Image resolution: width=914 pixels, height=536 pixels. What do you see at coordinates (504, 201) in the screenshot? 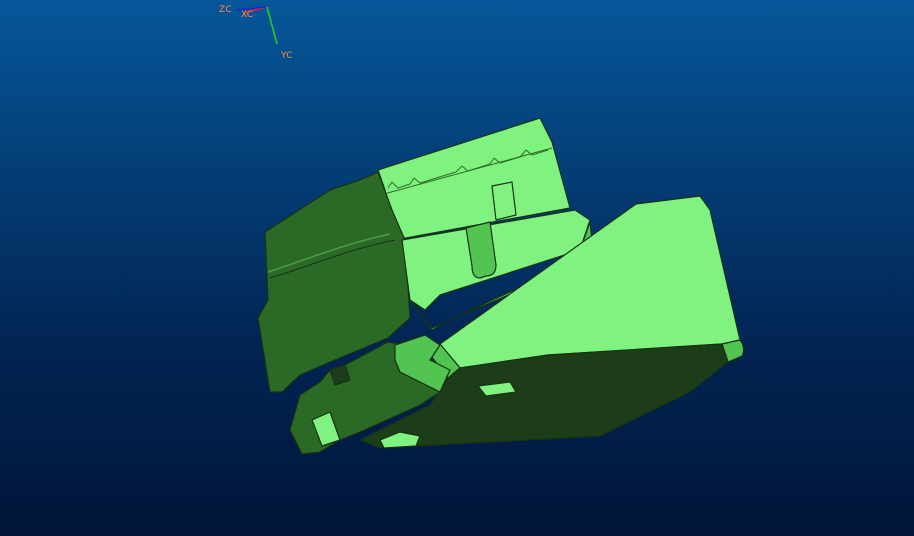
I see `upright-tab` at bounding box center [504, 201].